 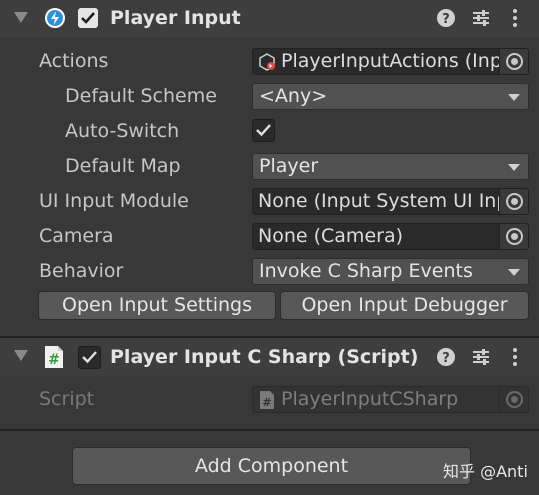 I want to click on default-map-label: Default Map, so click(x=123, y=166).